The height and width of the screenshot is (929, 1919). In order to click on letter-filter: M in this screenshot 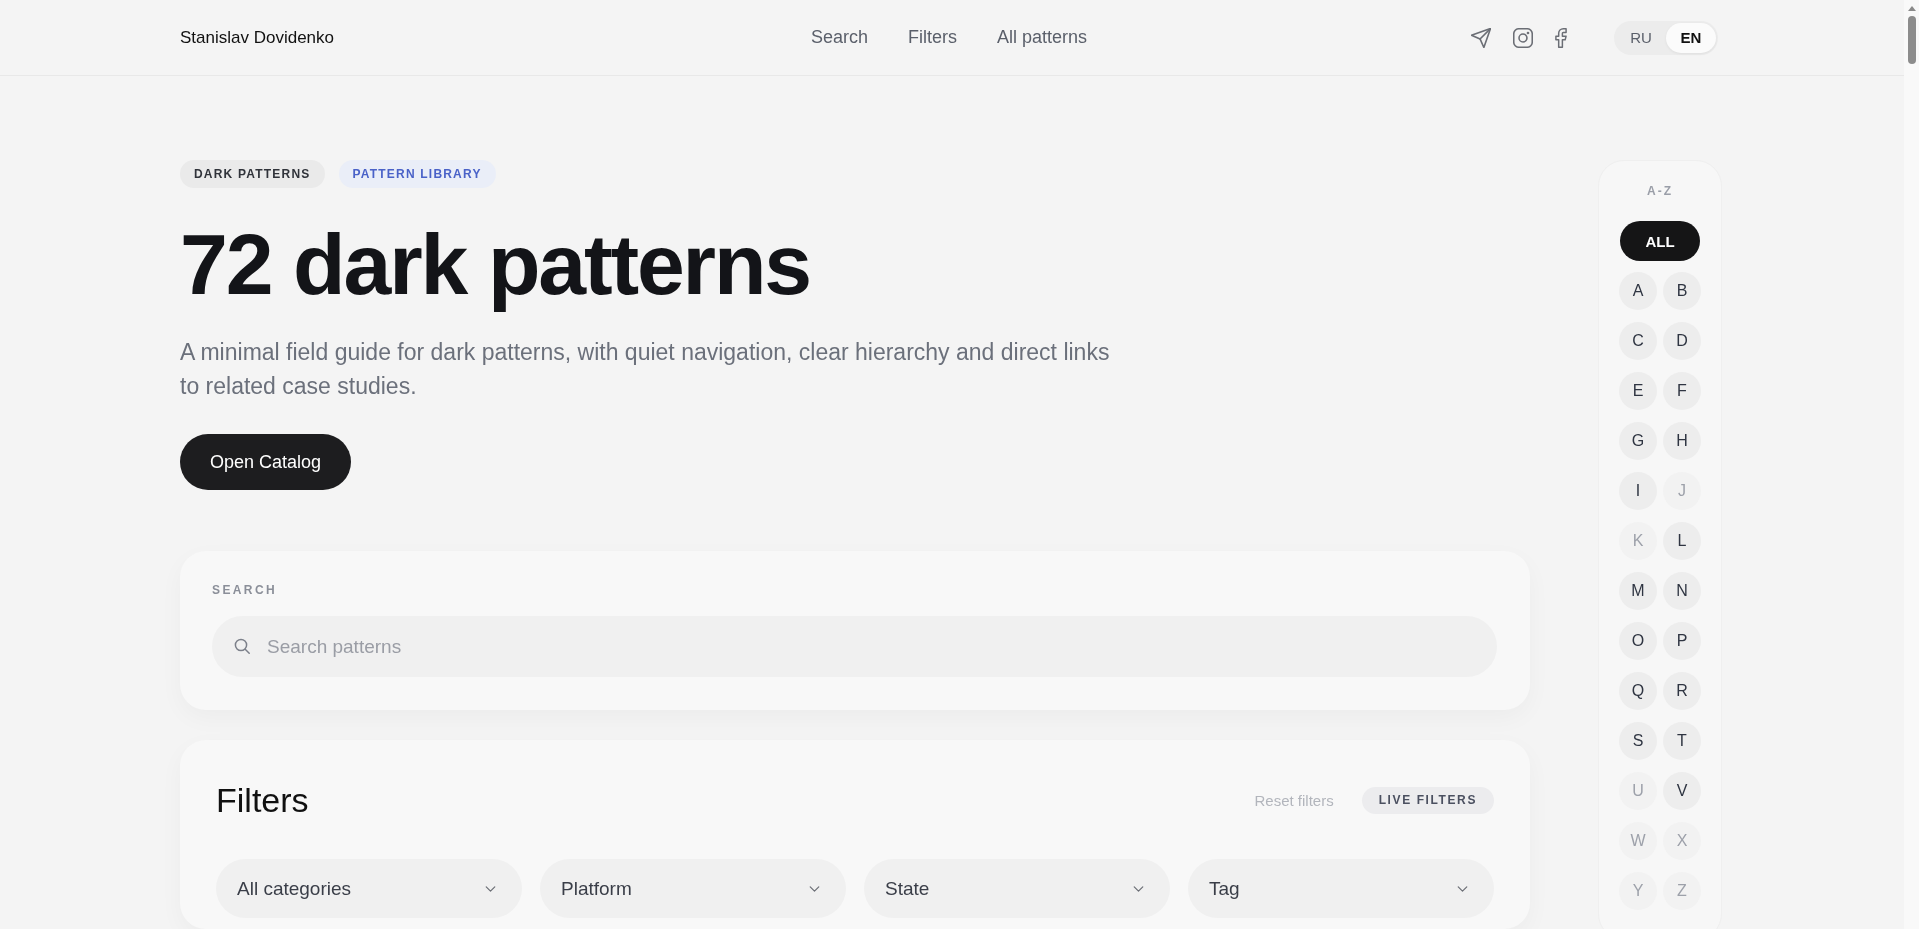, I will do `click(1638, 591)`.